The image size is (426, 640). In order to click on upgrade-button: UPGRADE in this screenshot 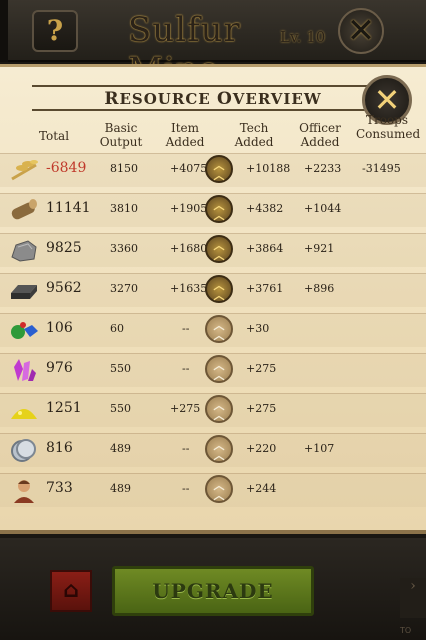, I will do `click(213, 591)`.